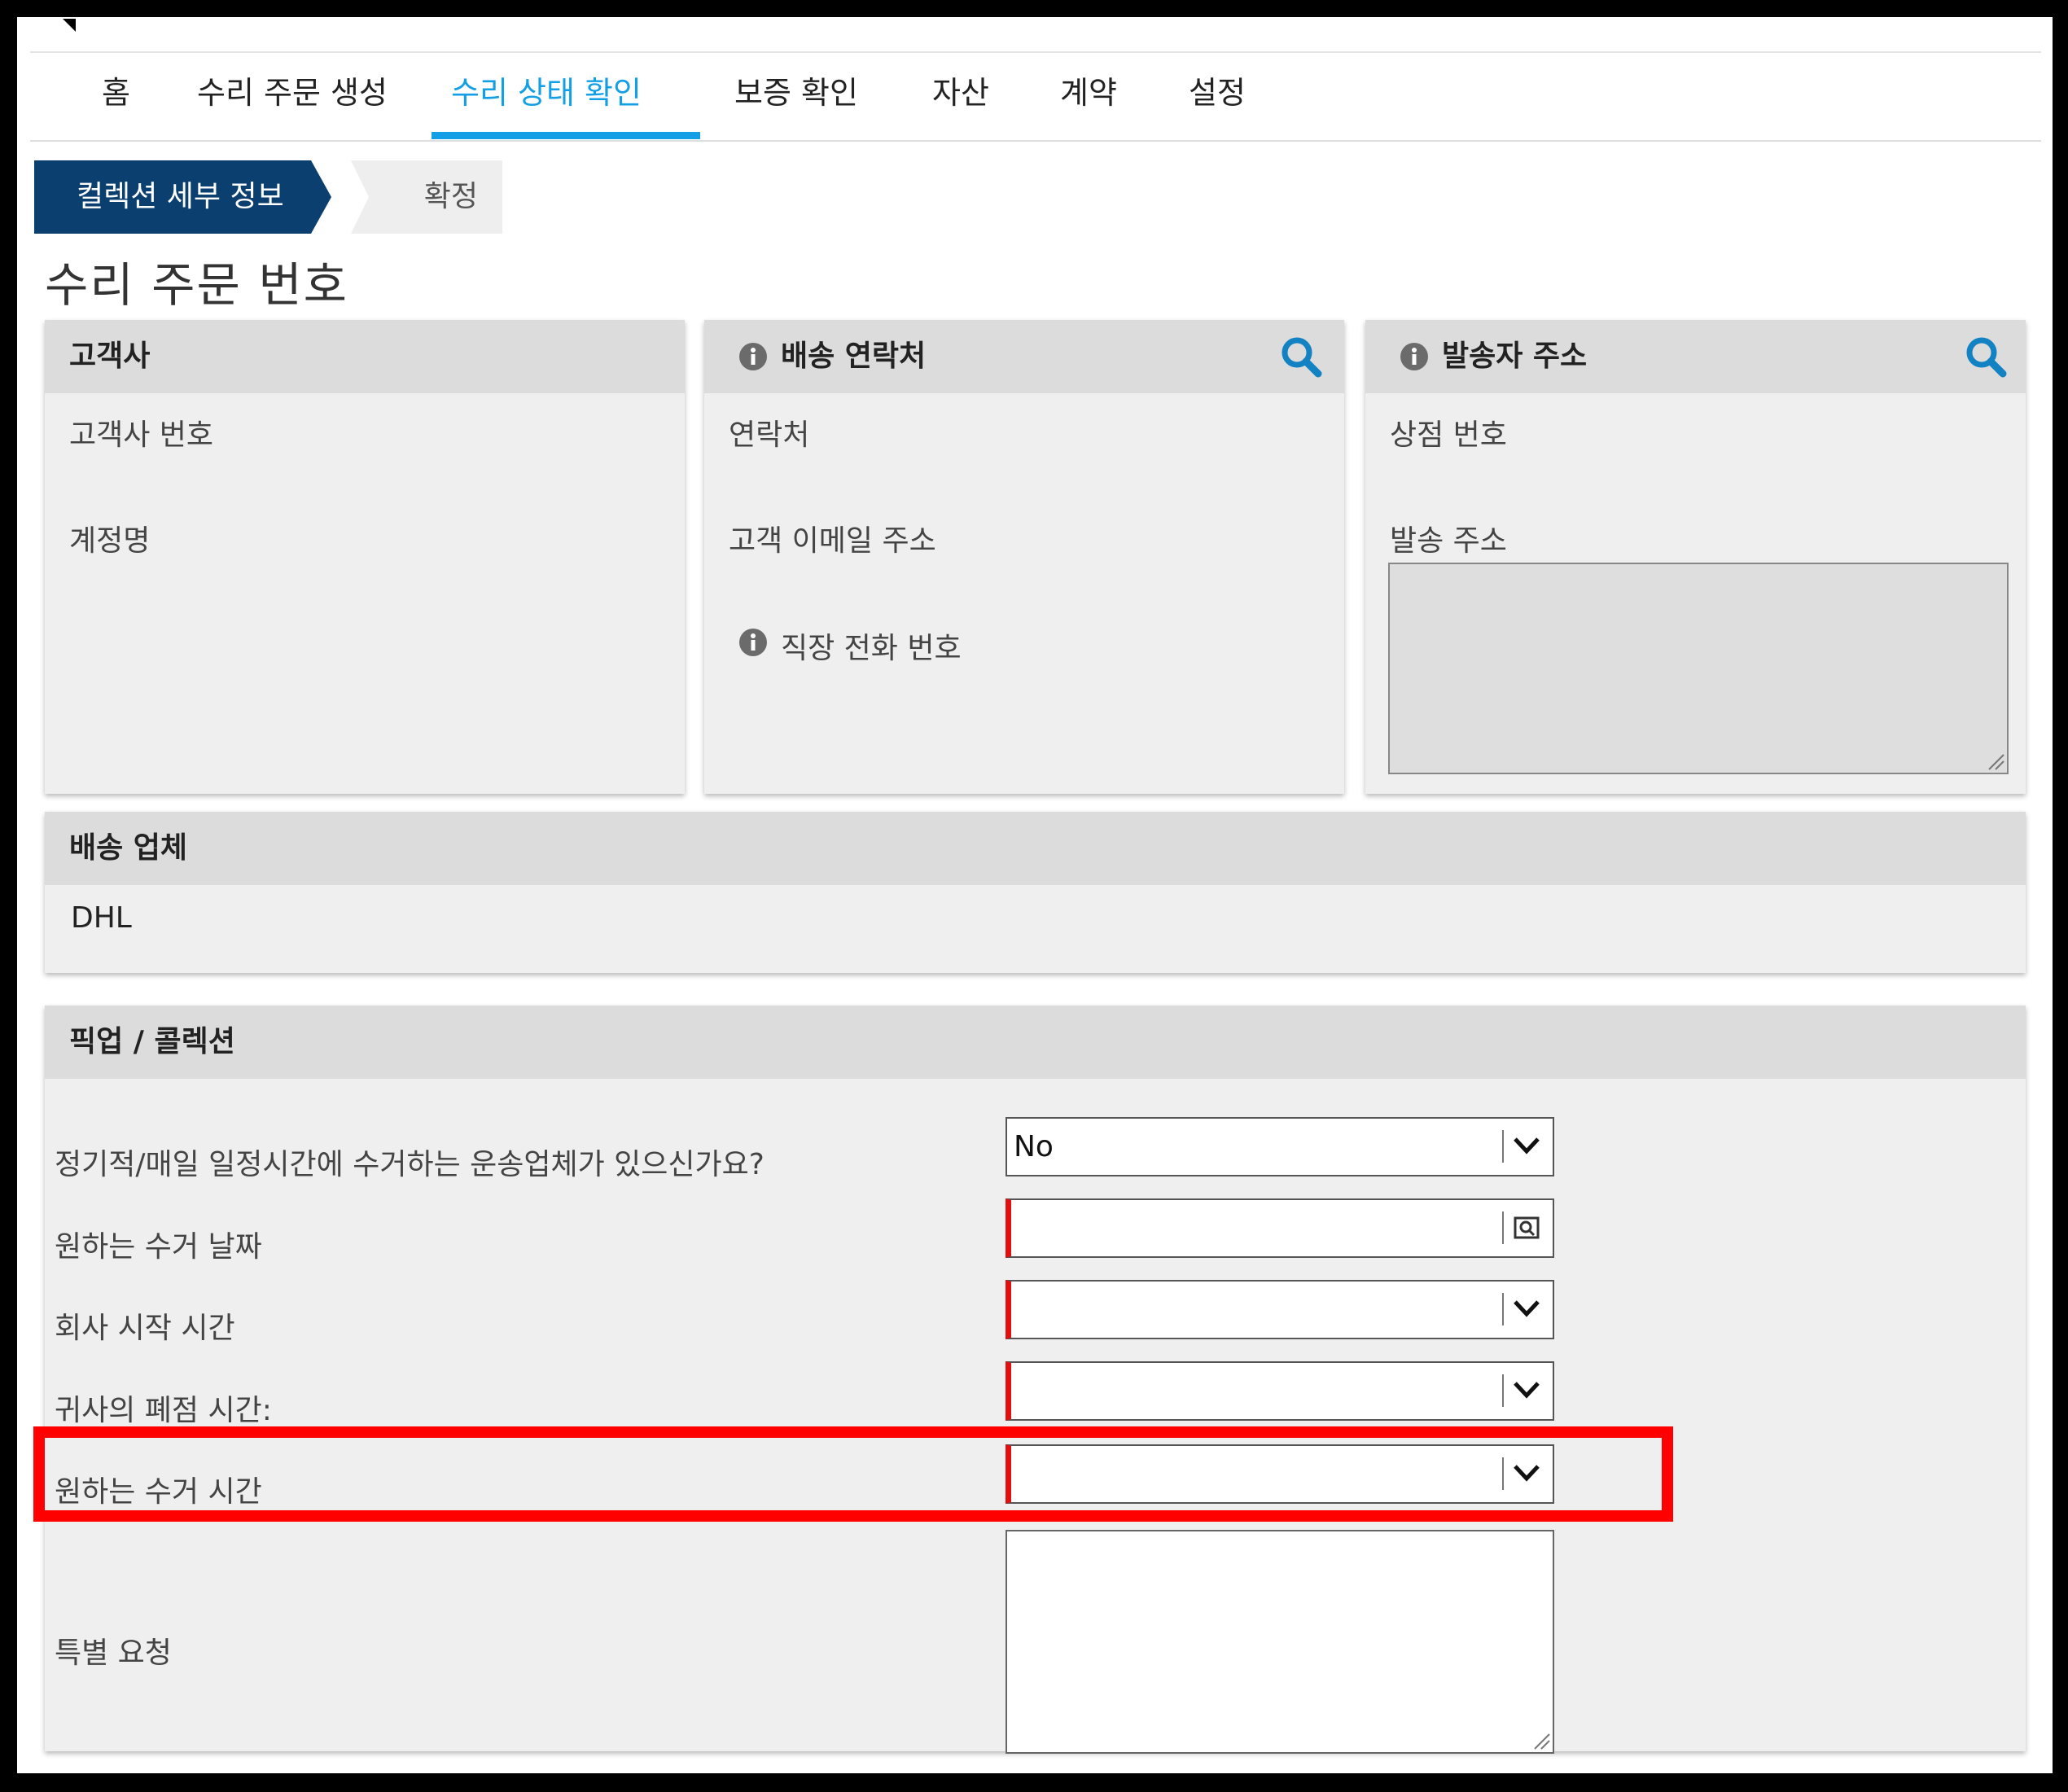 The height and width of the screenshot is (1792, 2068). I want to click on work-phone-label: 직장 전화 번호, so click(871, 648).